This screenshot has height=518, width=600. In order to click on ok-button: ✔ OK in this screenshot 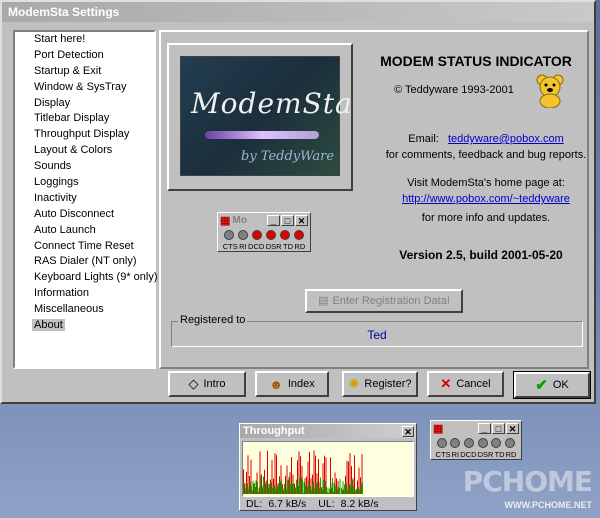, I will do `click(552, 385)`.